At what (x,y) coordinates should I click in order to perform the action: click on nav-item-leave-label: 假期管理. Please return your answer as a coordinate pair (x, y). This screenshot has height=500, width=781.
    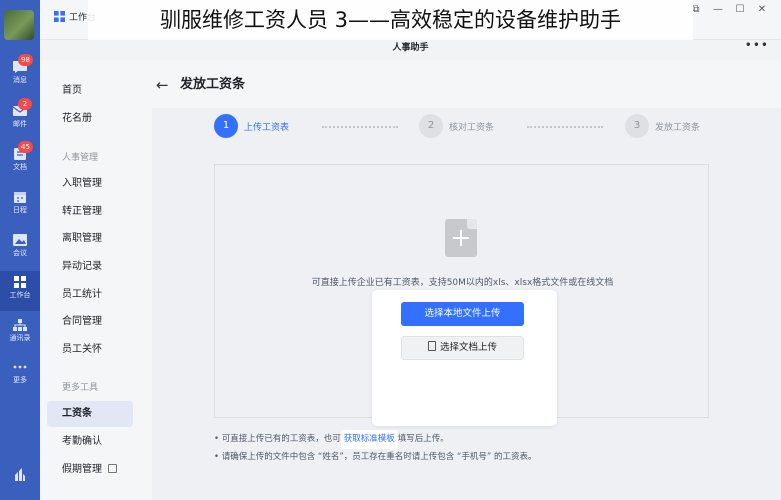
    Looking at the image, I should click on (82, 469).